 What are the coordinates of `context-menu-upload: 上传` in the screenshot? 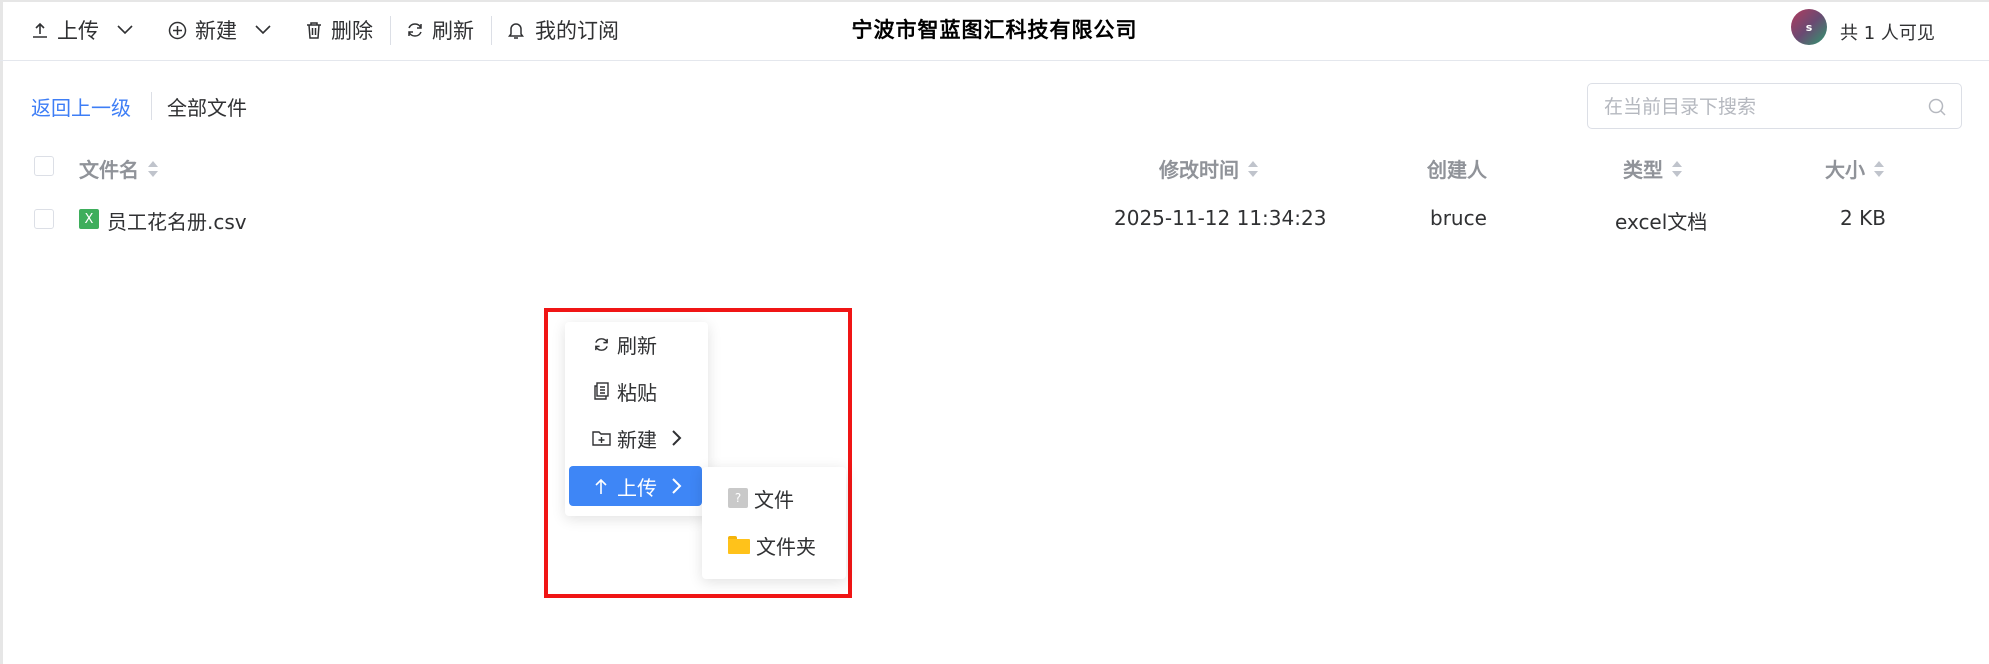 It's located at (635, 486).